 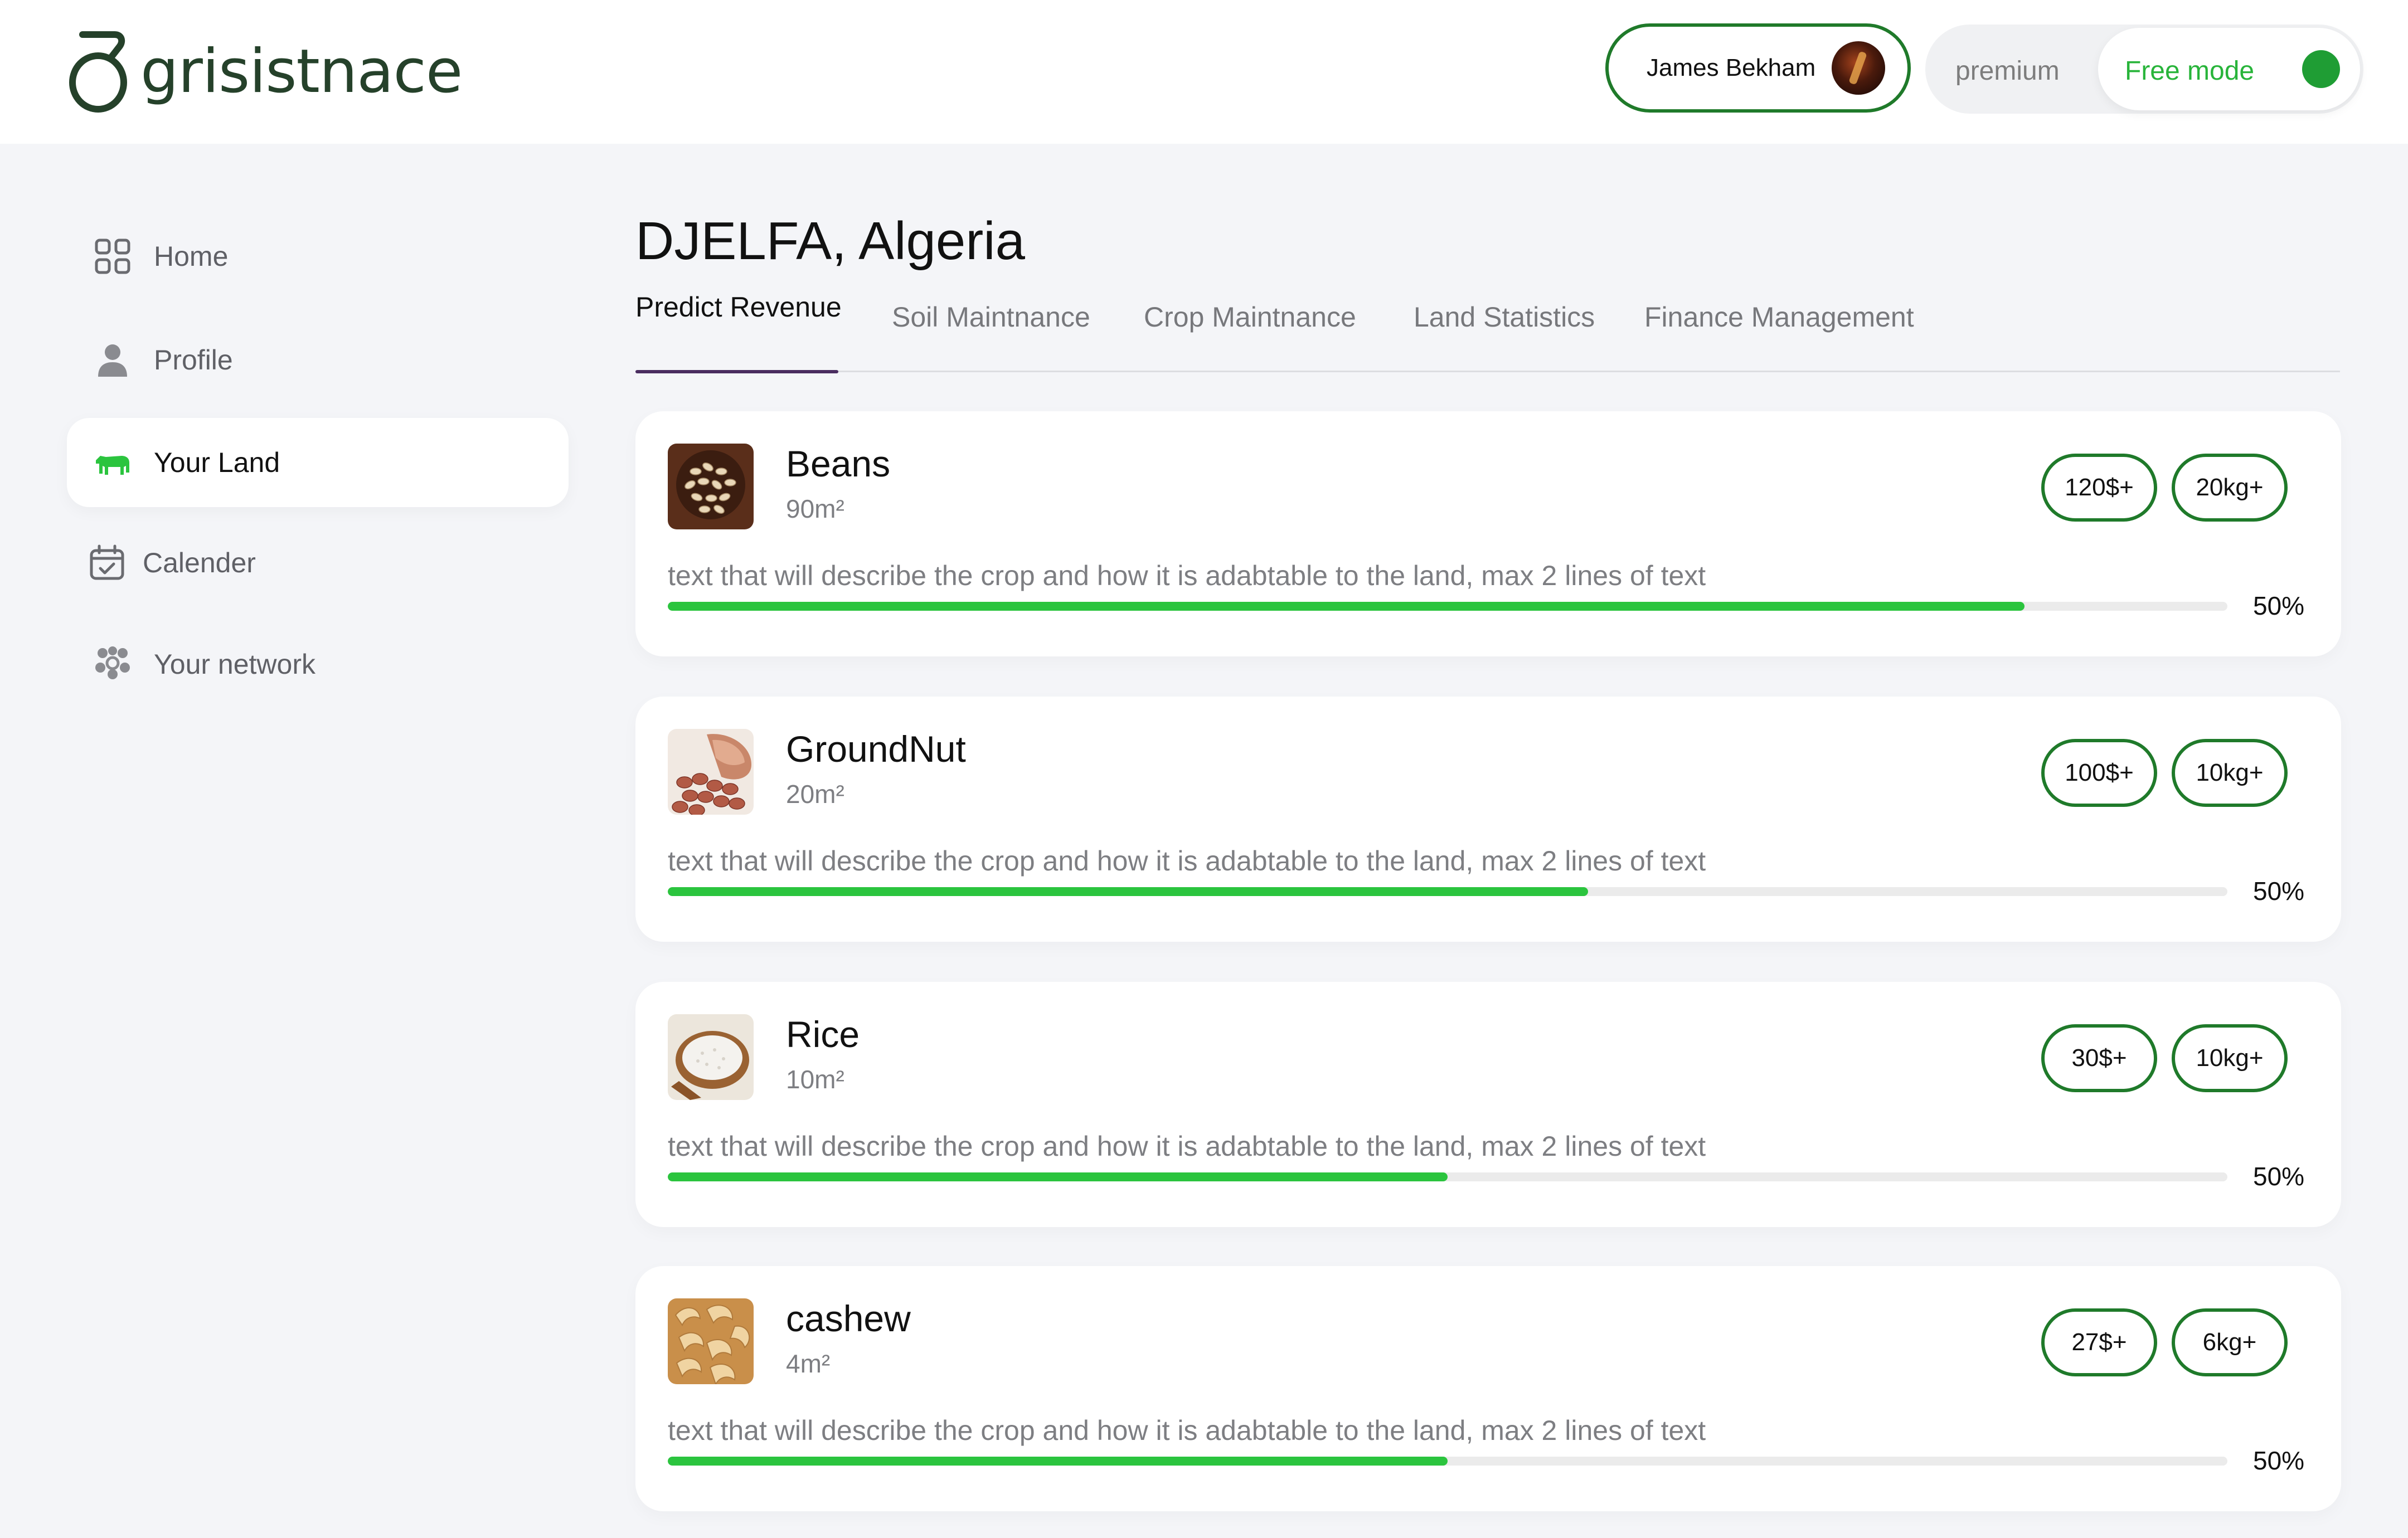 What do you see at coordinates (2321, 69) in the screenshot?
I see `mode-status-dot` at bounding box center [2321, 69].